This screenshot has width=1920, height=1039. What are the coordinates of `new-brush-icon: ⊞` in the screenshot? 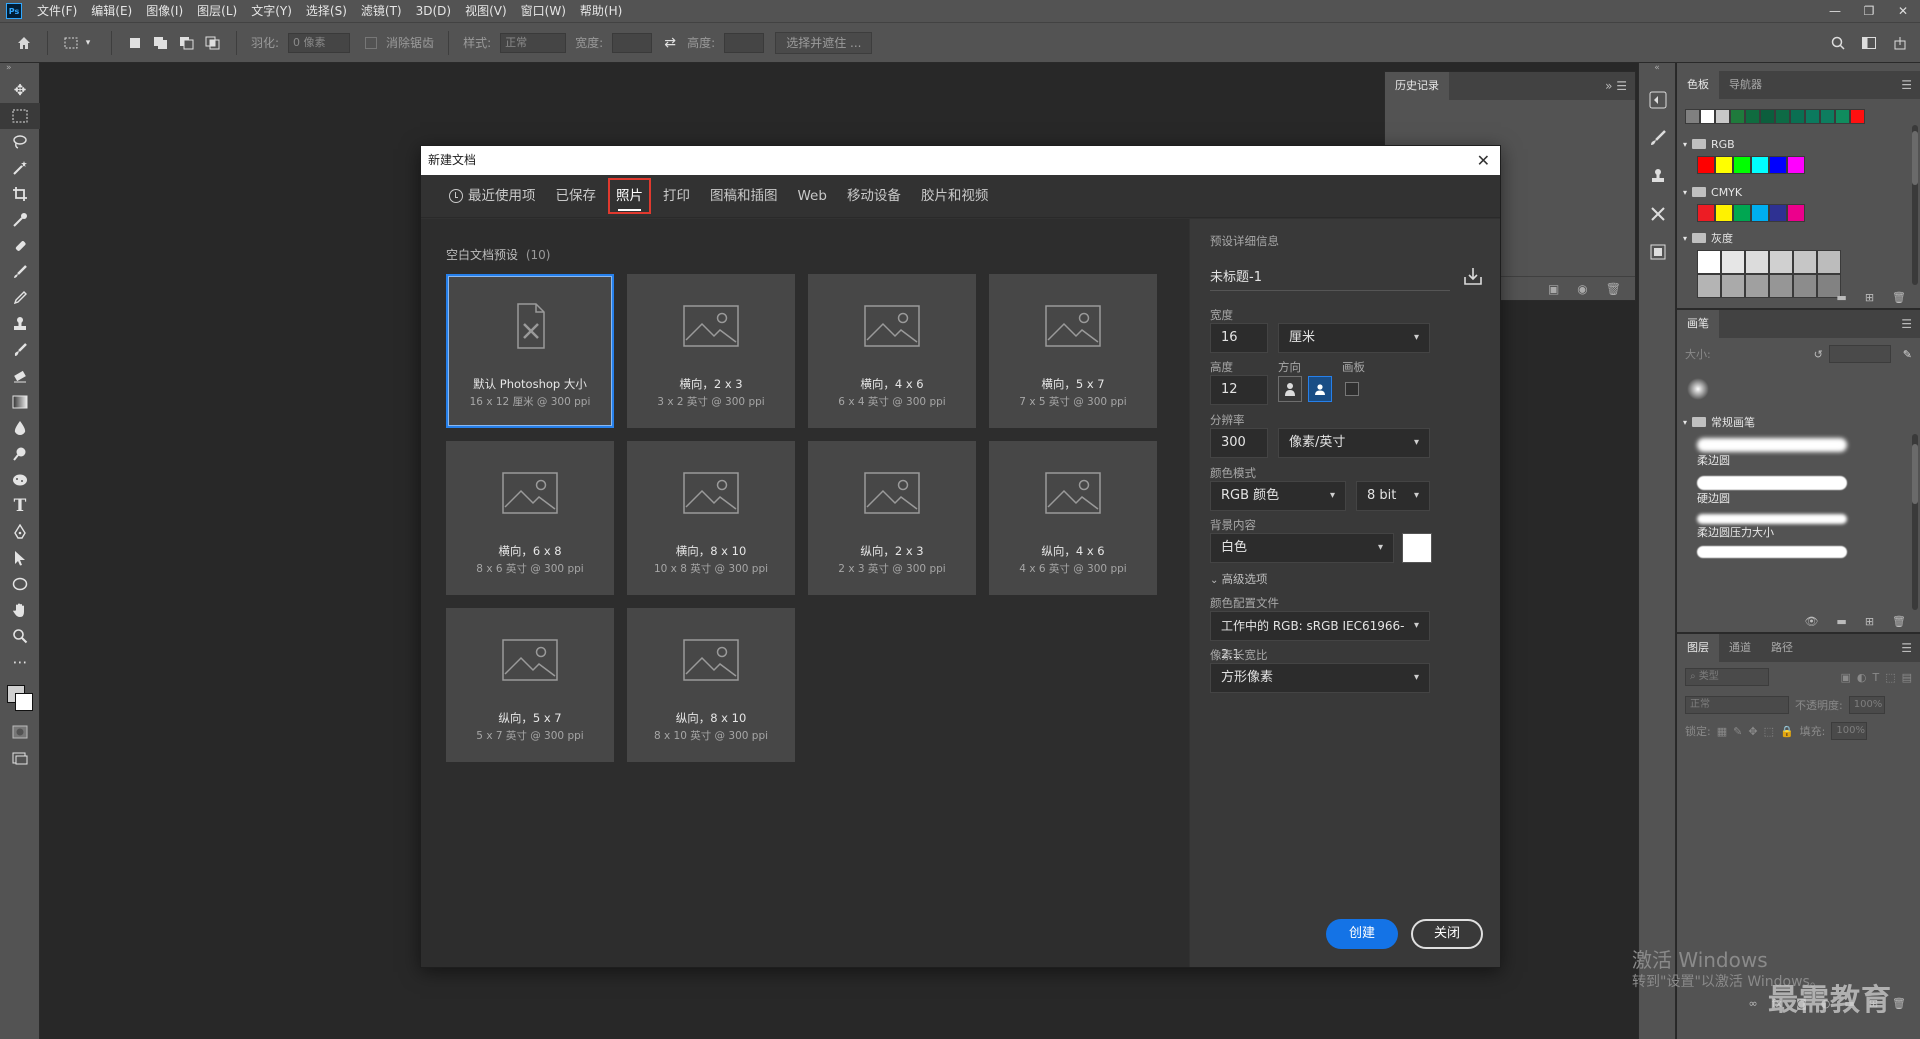 It's located at (1869, 621).